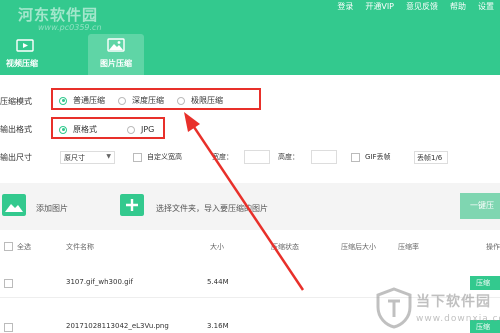  I want to click on compress-mode-group: 普通压缩 深度压缩 极限压缩, so click(147, 100).